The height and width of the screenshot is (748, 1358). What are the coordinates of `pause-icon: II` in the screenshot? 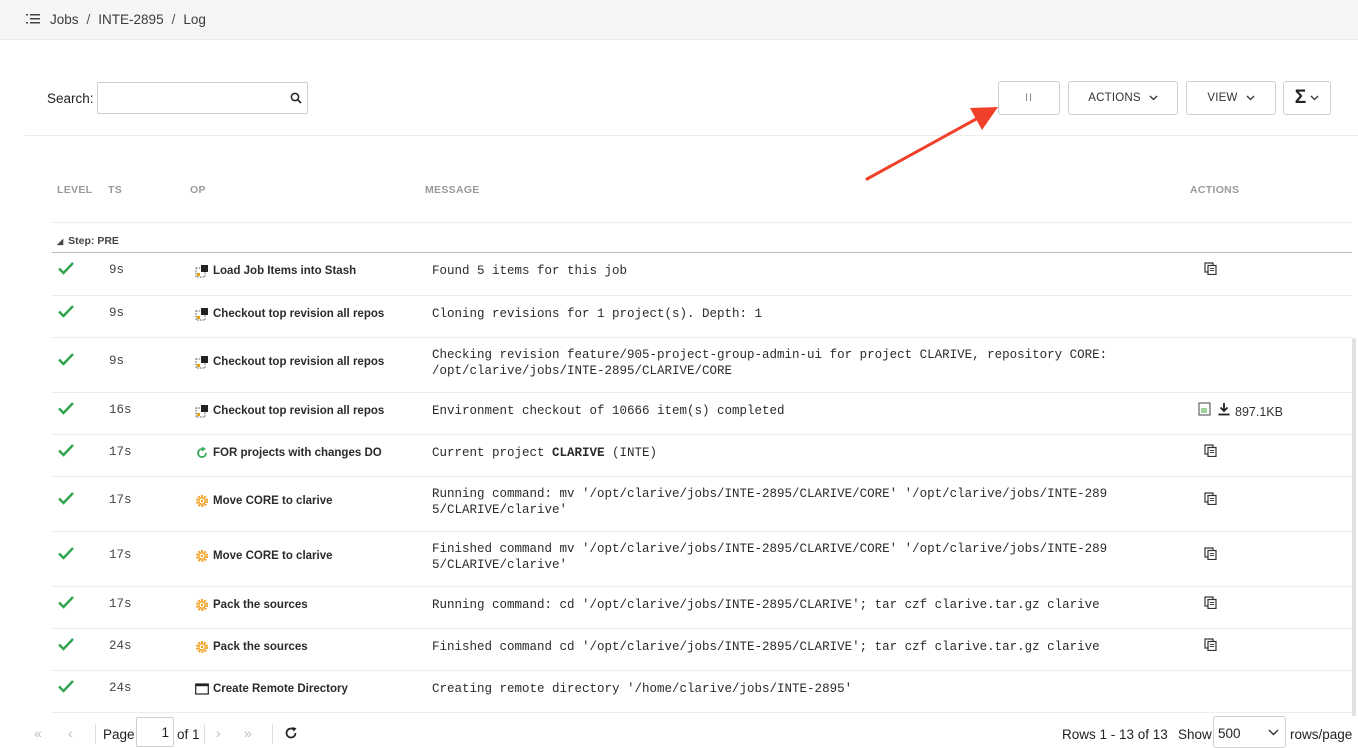 It's located at (1029, 98).